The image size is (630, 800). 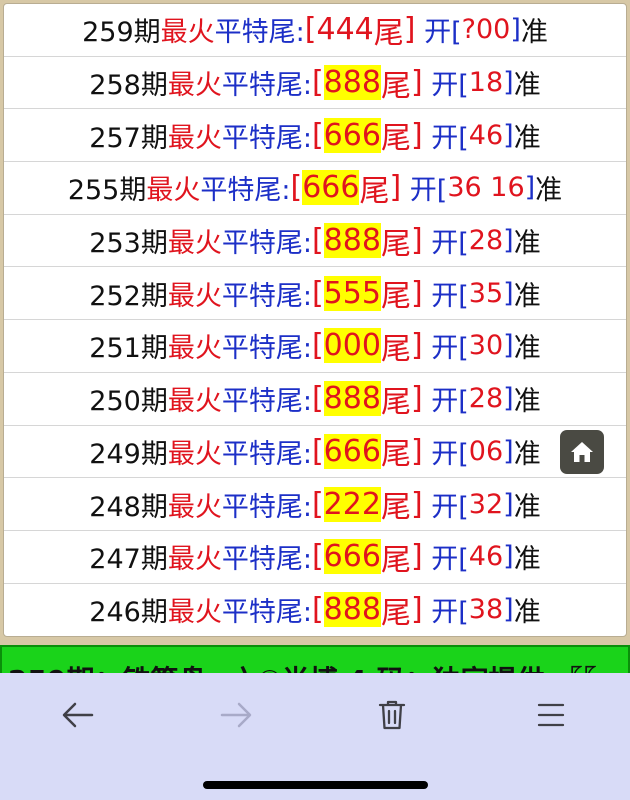 I want to click on table-row: 250期 最火 平特尾:[888 尾] 开[28] 准, so click(x=315, y=399).